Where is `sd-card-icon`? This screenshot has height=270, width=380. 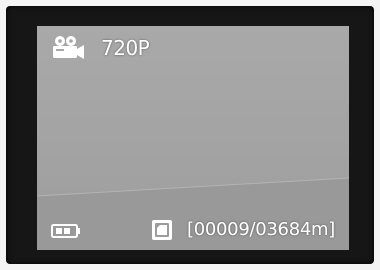
sd-card-icon is located at coordinates (162, 230).